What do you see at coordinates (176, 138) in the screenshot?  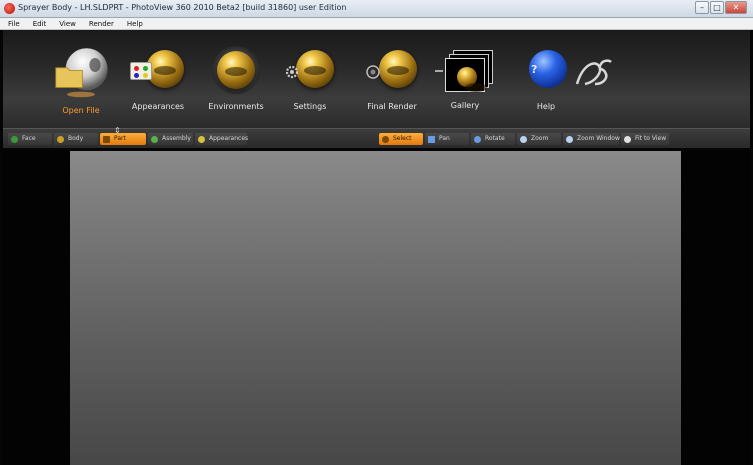 I see `filter-assembly-label: Assembly` at bounding box center [176, 138].